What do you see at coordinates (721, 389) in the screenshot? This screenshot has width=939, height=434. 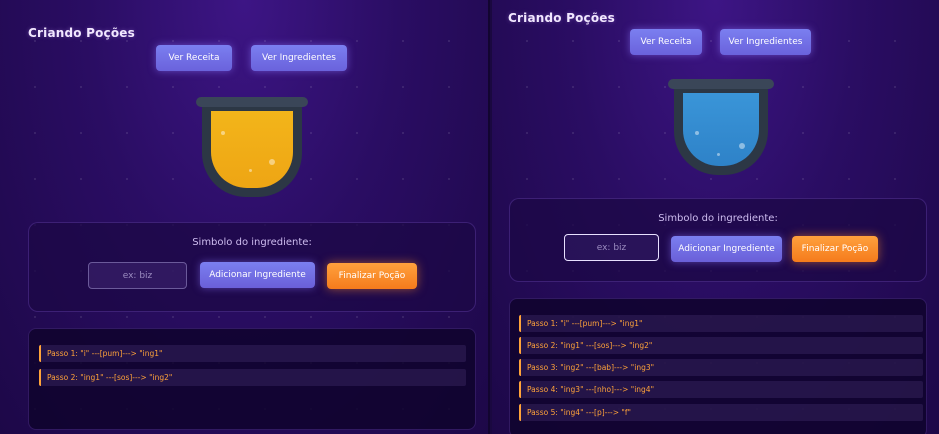 I see `step-item: Passo 4: "ing3" ---[nho]---> "ing4"` at bounding box center [721, 389].